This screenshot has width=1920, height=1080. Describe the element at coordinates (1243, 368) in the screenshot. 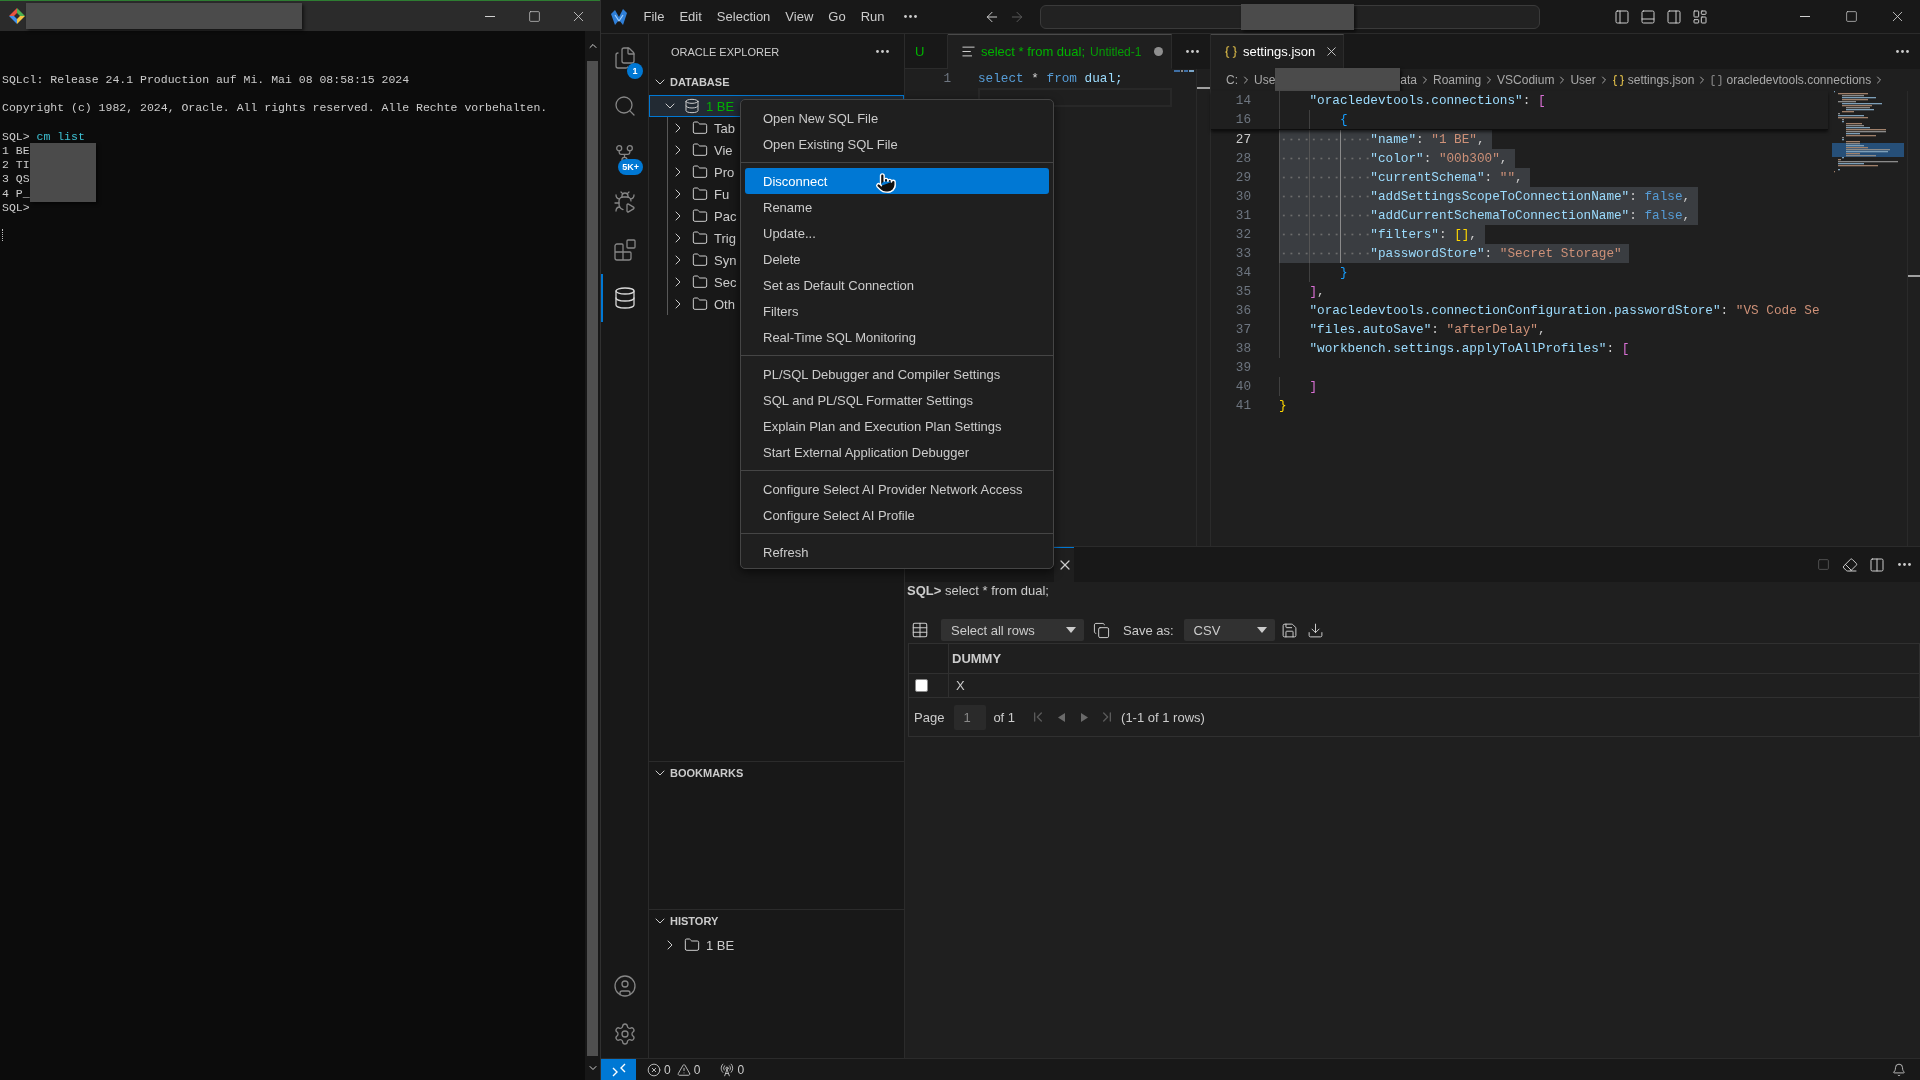

I see `line-number: 39` at that location.